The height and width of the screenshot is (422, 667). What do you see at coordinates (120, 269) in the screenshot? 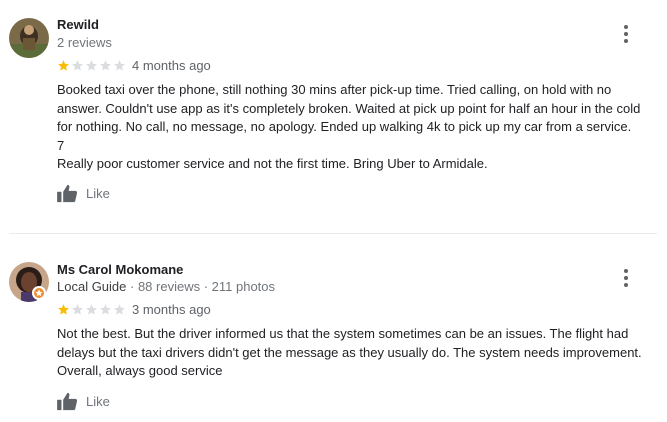
I see `reviewer-name: Ms Carol Mokomane` at bounding box center [120, 269].